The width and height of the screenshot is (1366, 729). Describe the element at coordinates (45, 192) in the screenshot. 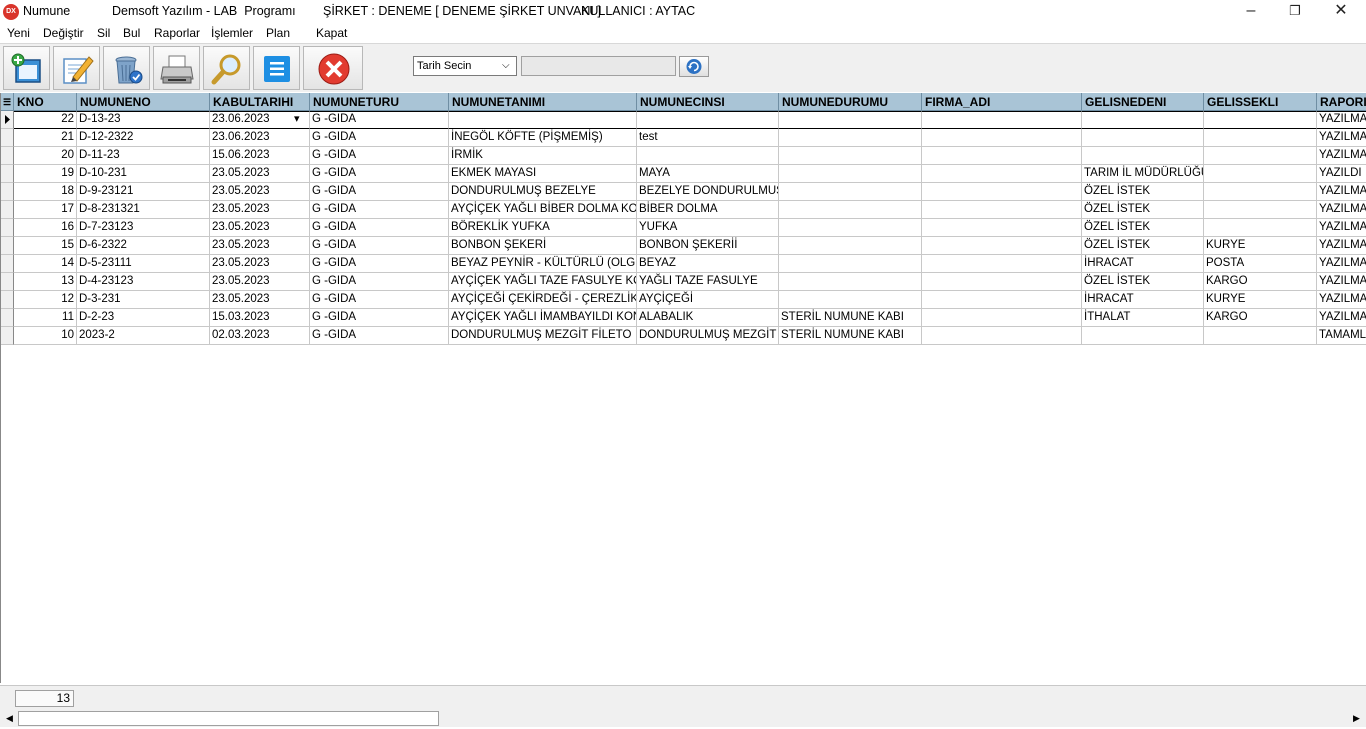

I see `cell-kno: 18` at that location.